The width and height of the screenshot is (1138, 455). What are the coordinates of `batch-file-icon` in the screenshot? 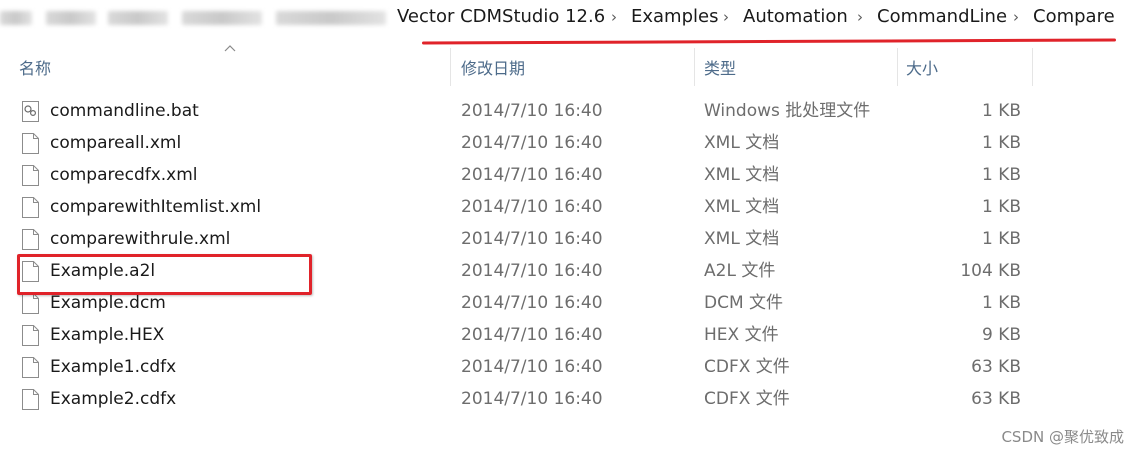 It's located at (30, 111).